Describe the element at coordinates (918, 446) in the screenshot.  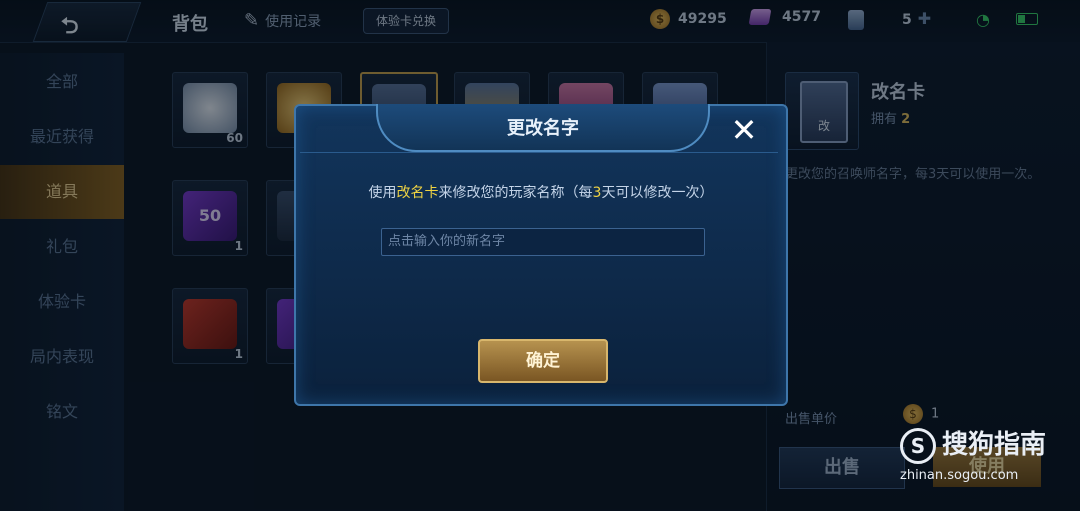
I see `sogou-s-icon: S` at that location.